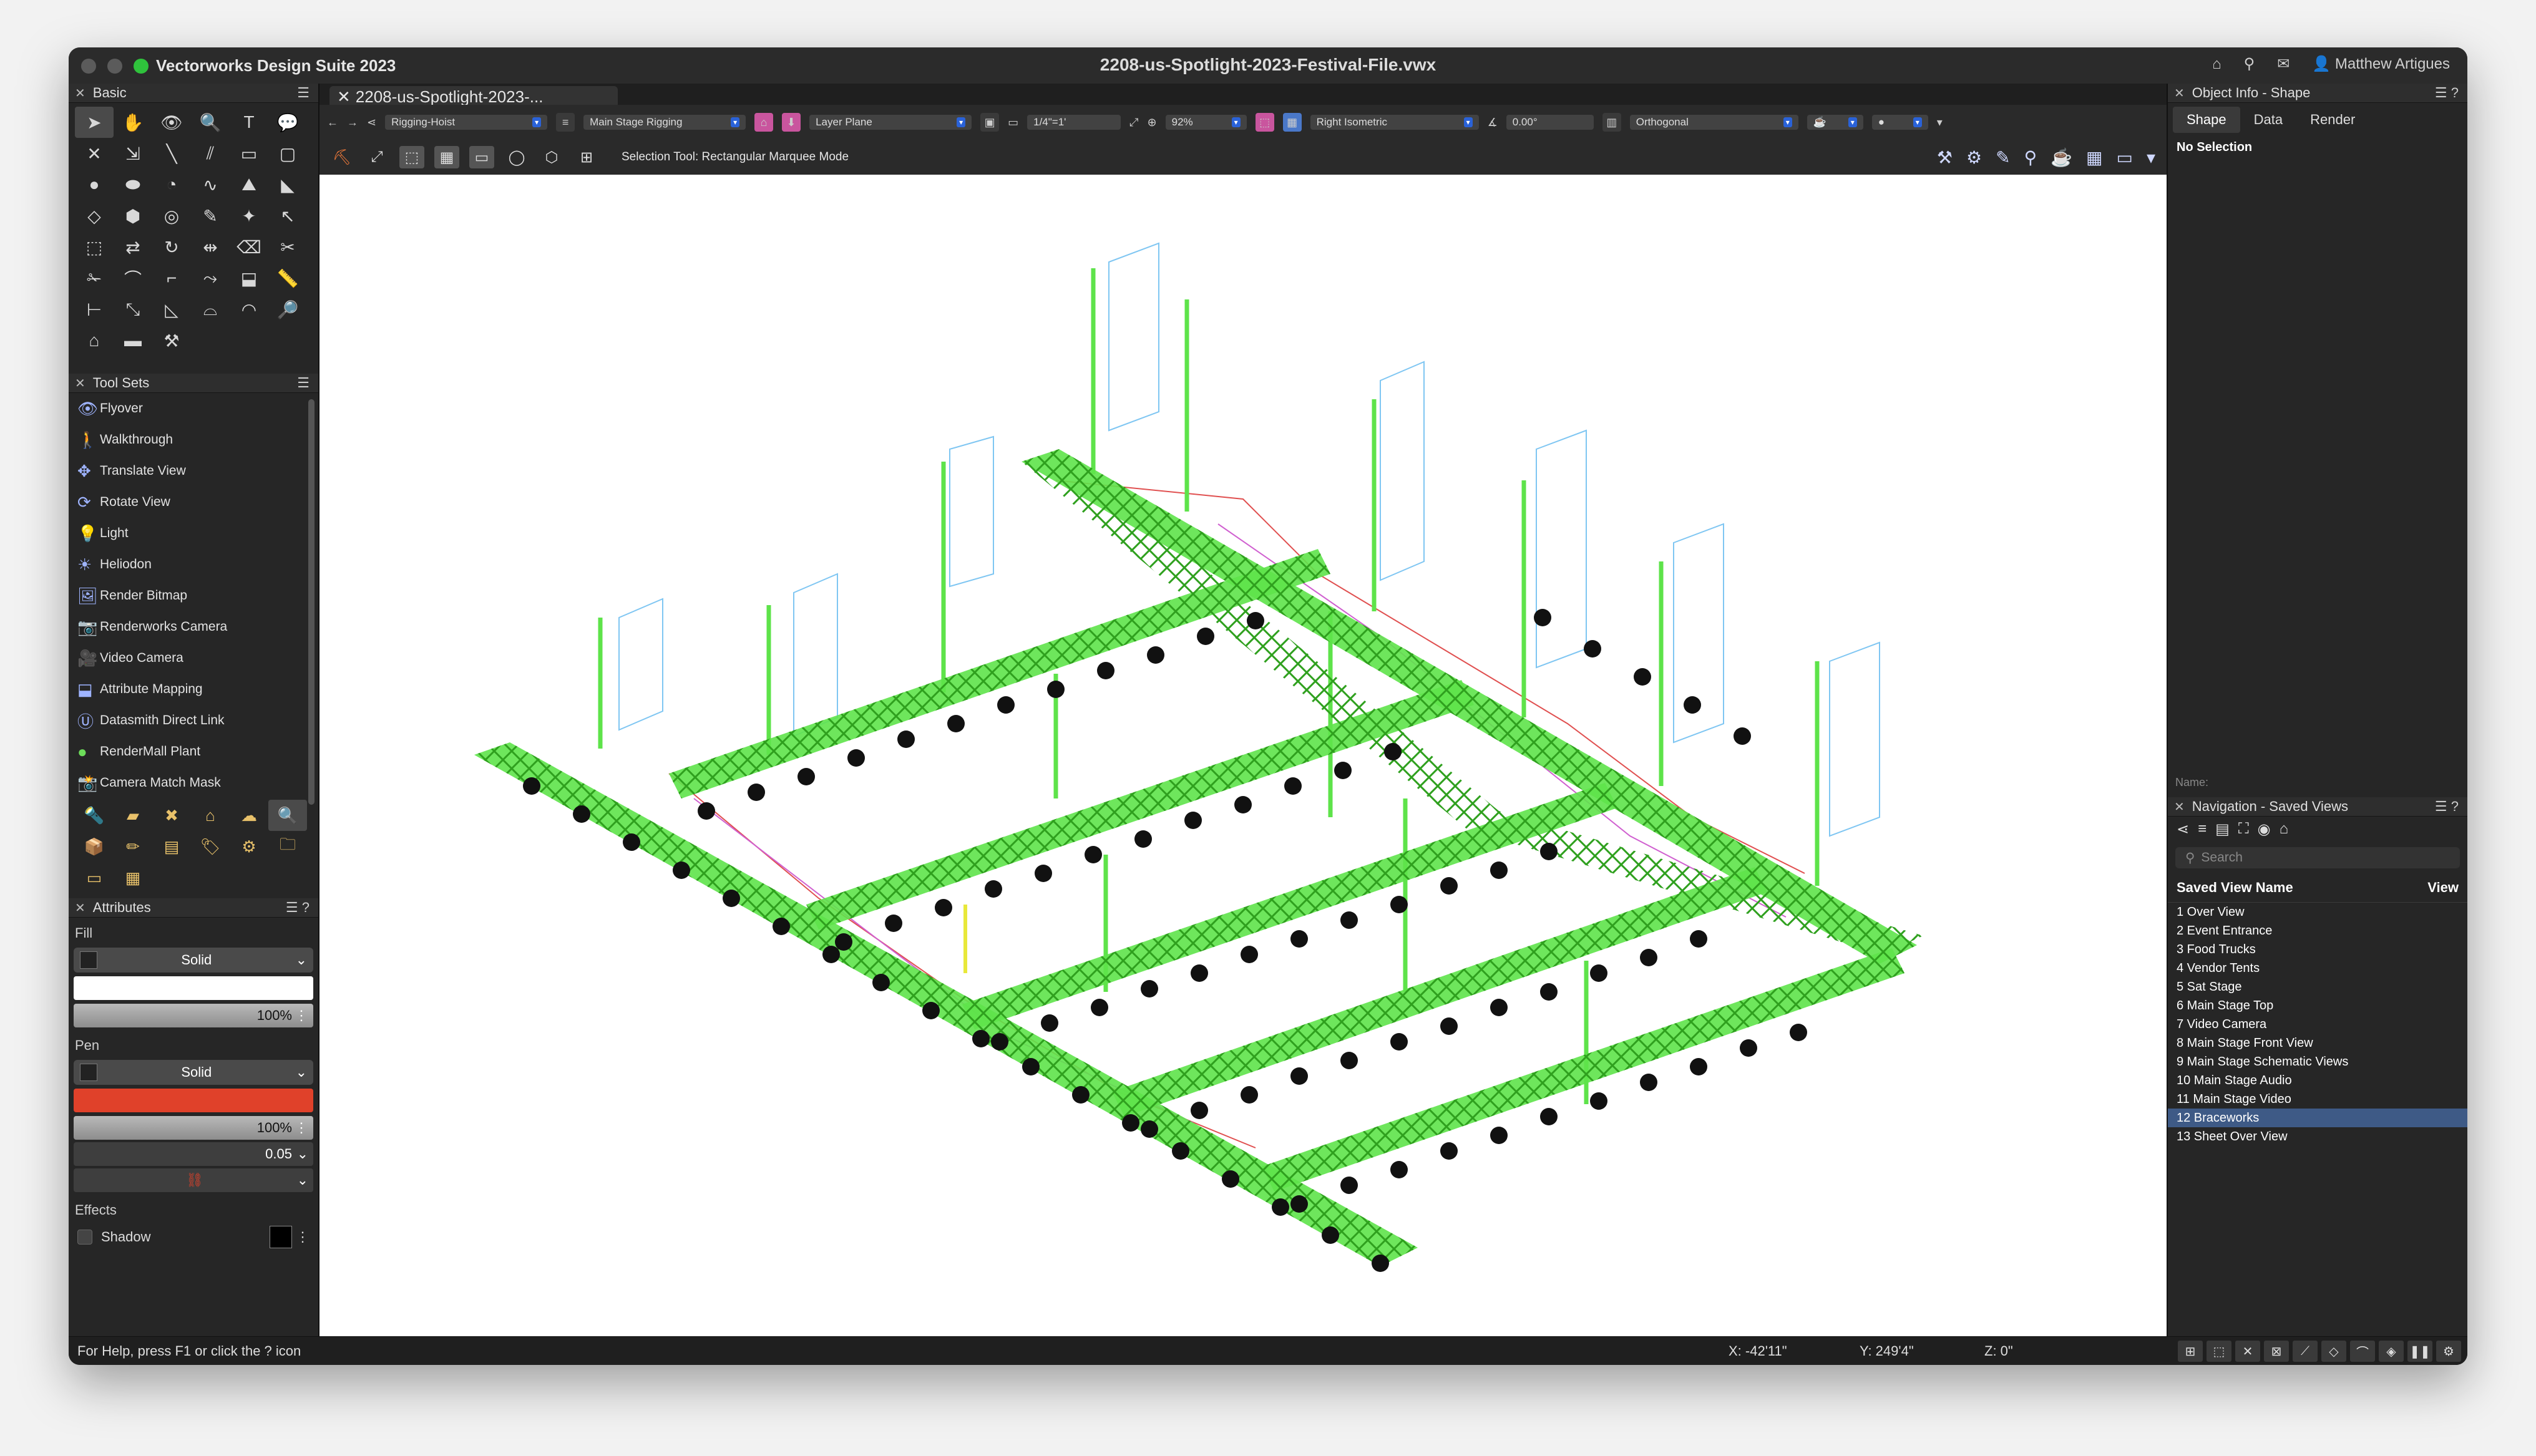 The height and width of the screenshot is (1456, 2536). Describe the element at coordinates (2317, 1006) in the screenshot. I see `list-item: 6 Main Stage Top` at that location.